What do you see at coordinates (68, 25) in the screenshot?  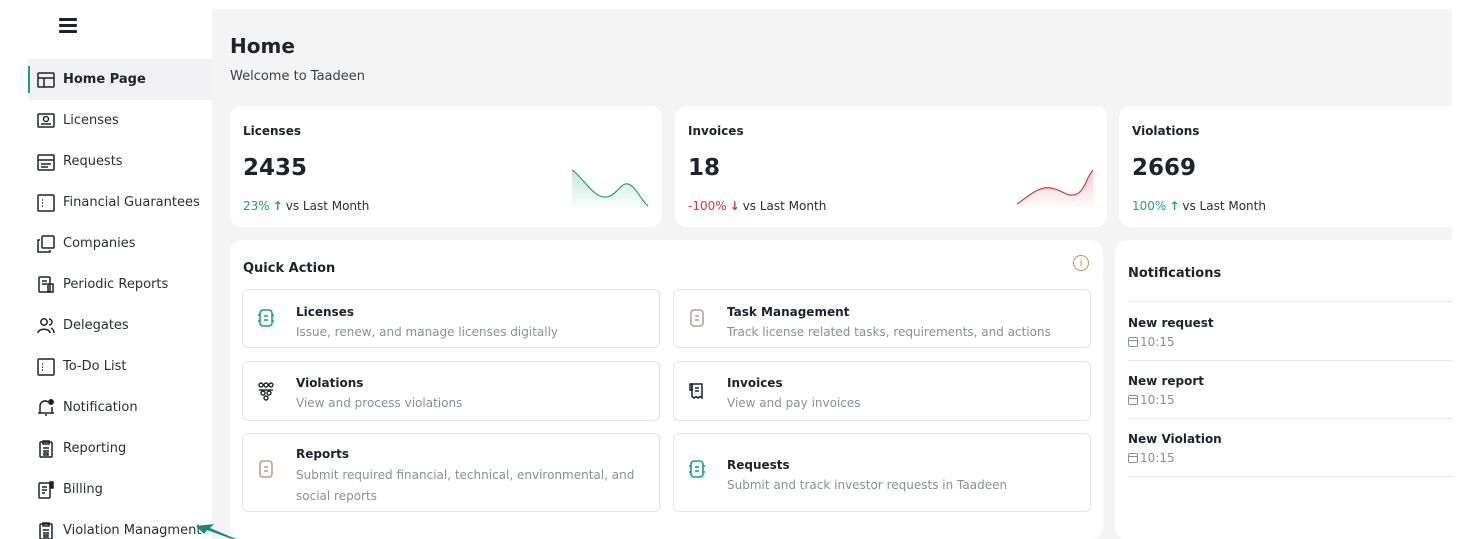 I see `hamburger-menu-icon` at bounding box center [68, 25].